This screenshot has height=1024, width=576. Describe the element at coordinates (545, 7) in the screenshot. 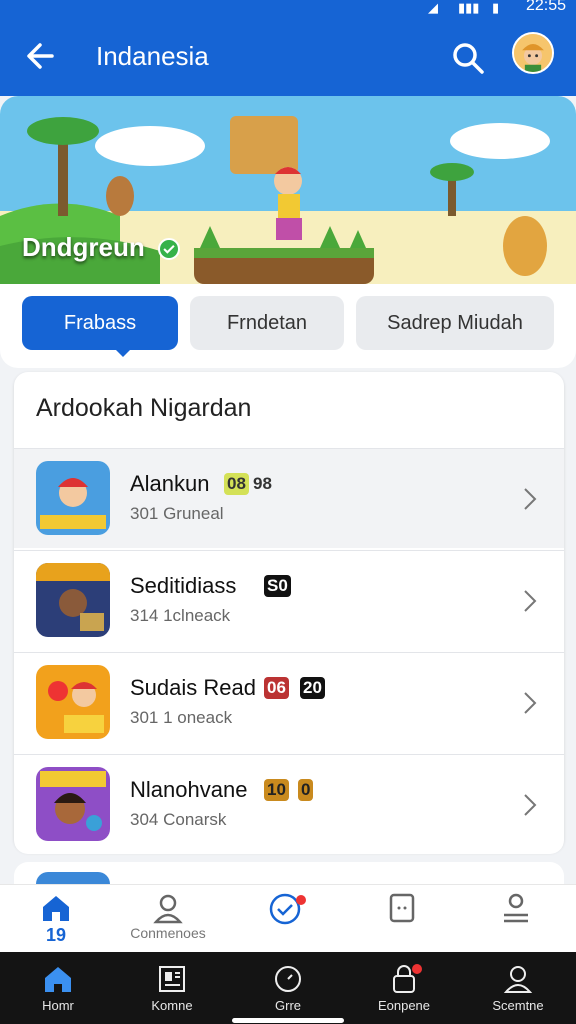

I see `status-time: 22:55` at that location.